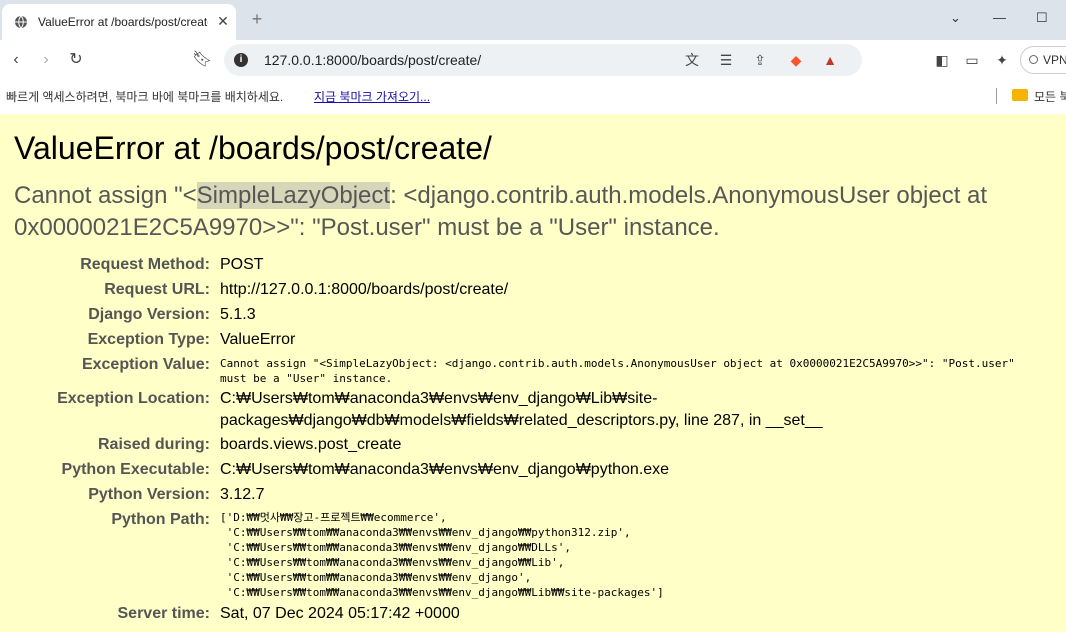 The width and height of the screenshot is (1066, 632). What do you see at coordinates (242, 494) in the screenshot?
I see `meta-value: 3.12.7` at bounding box center [242, 494].